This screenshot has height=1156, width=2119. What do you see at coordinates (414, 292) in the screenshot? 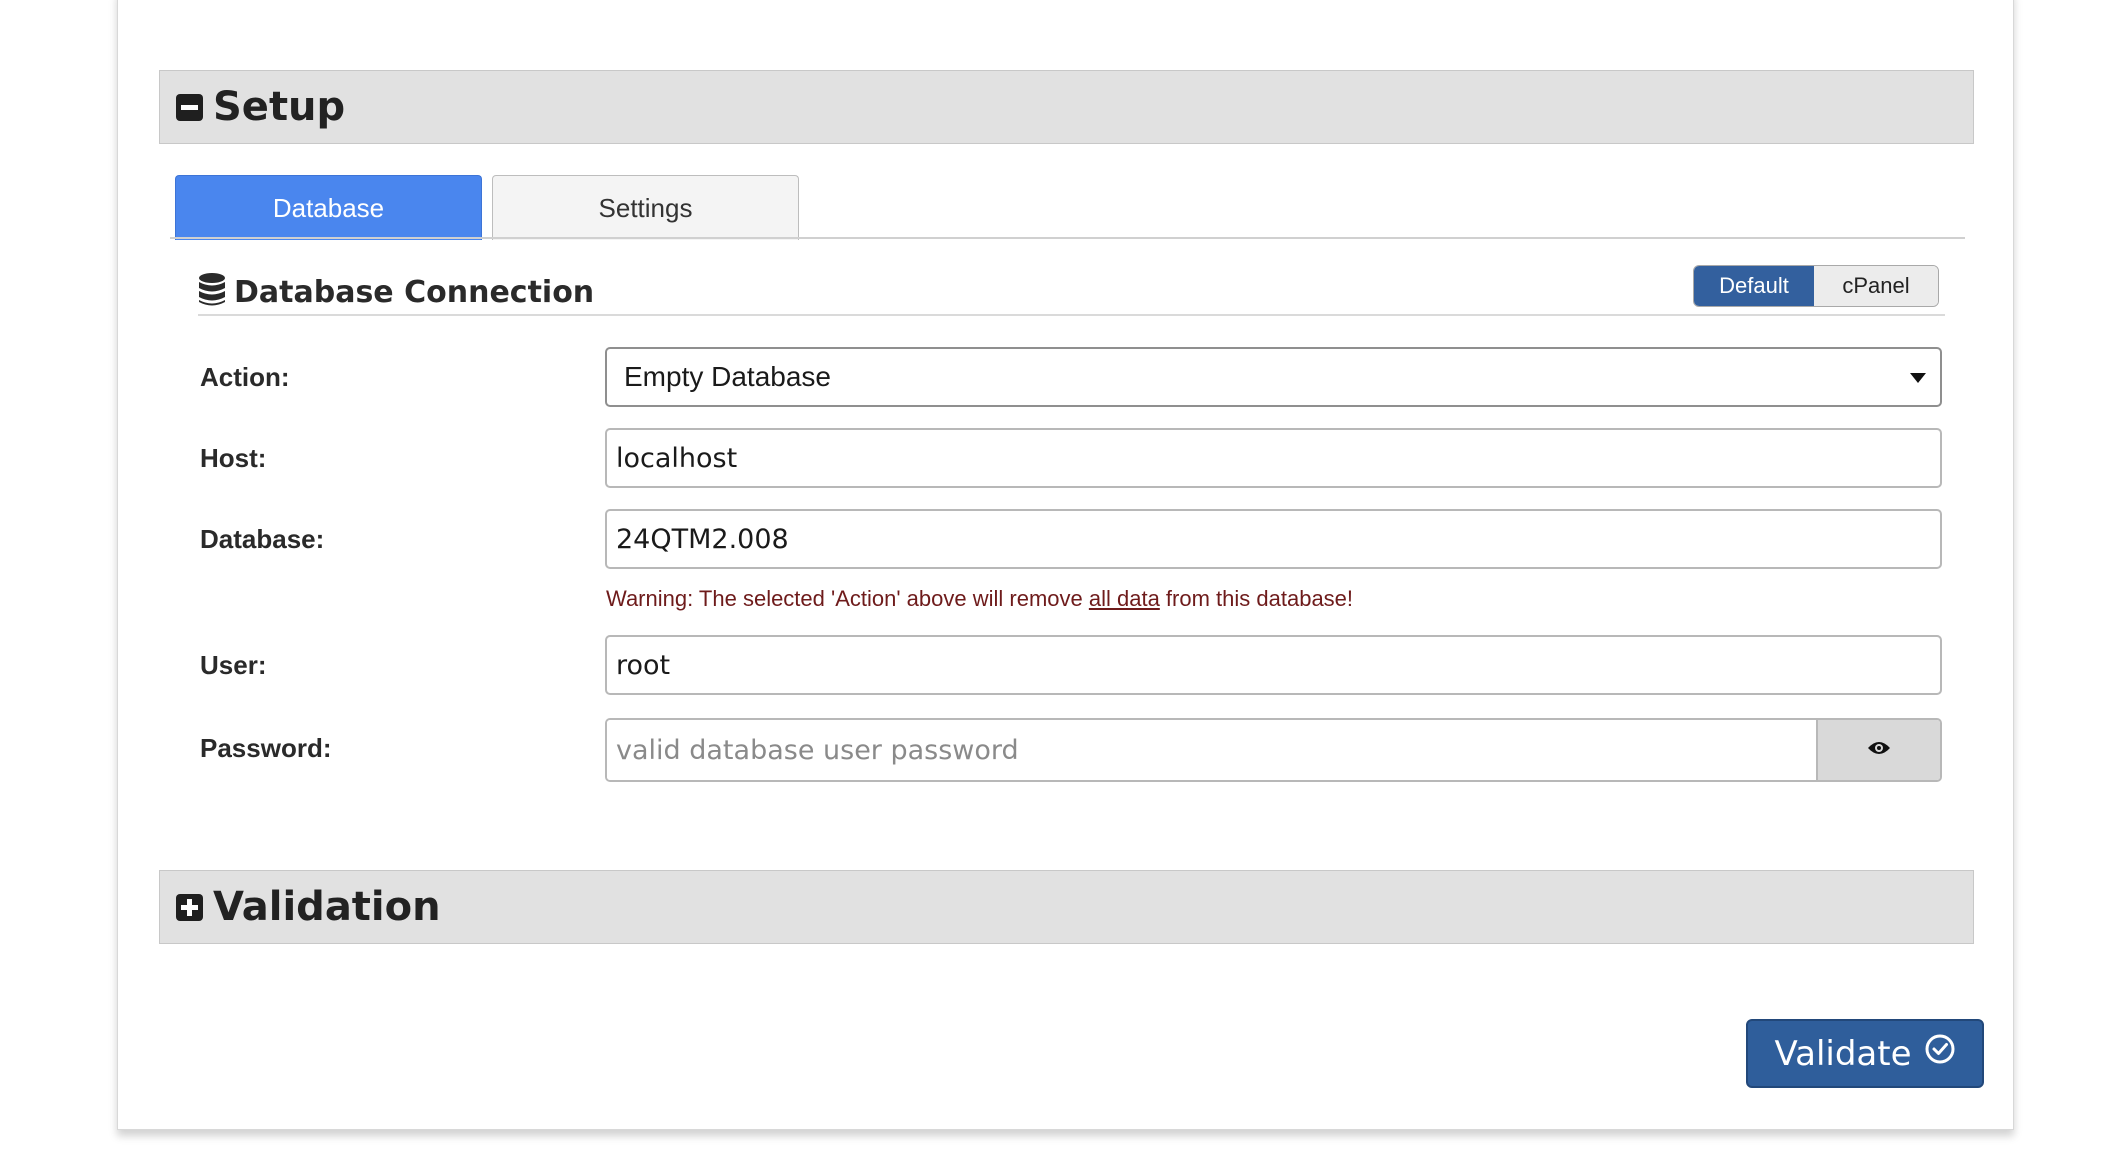
I see `connection-title: Database Connection` at bounding box center [414, 292].